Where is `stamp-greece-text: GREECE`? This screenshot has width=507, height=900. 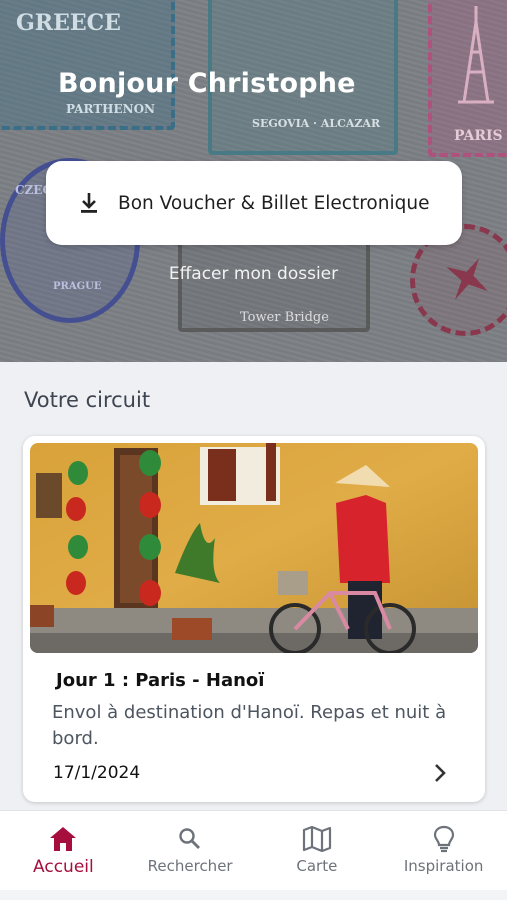
stamp-greece-text: GREECE is located at coordinates (68, 23).